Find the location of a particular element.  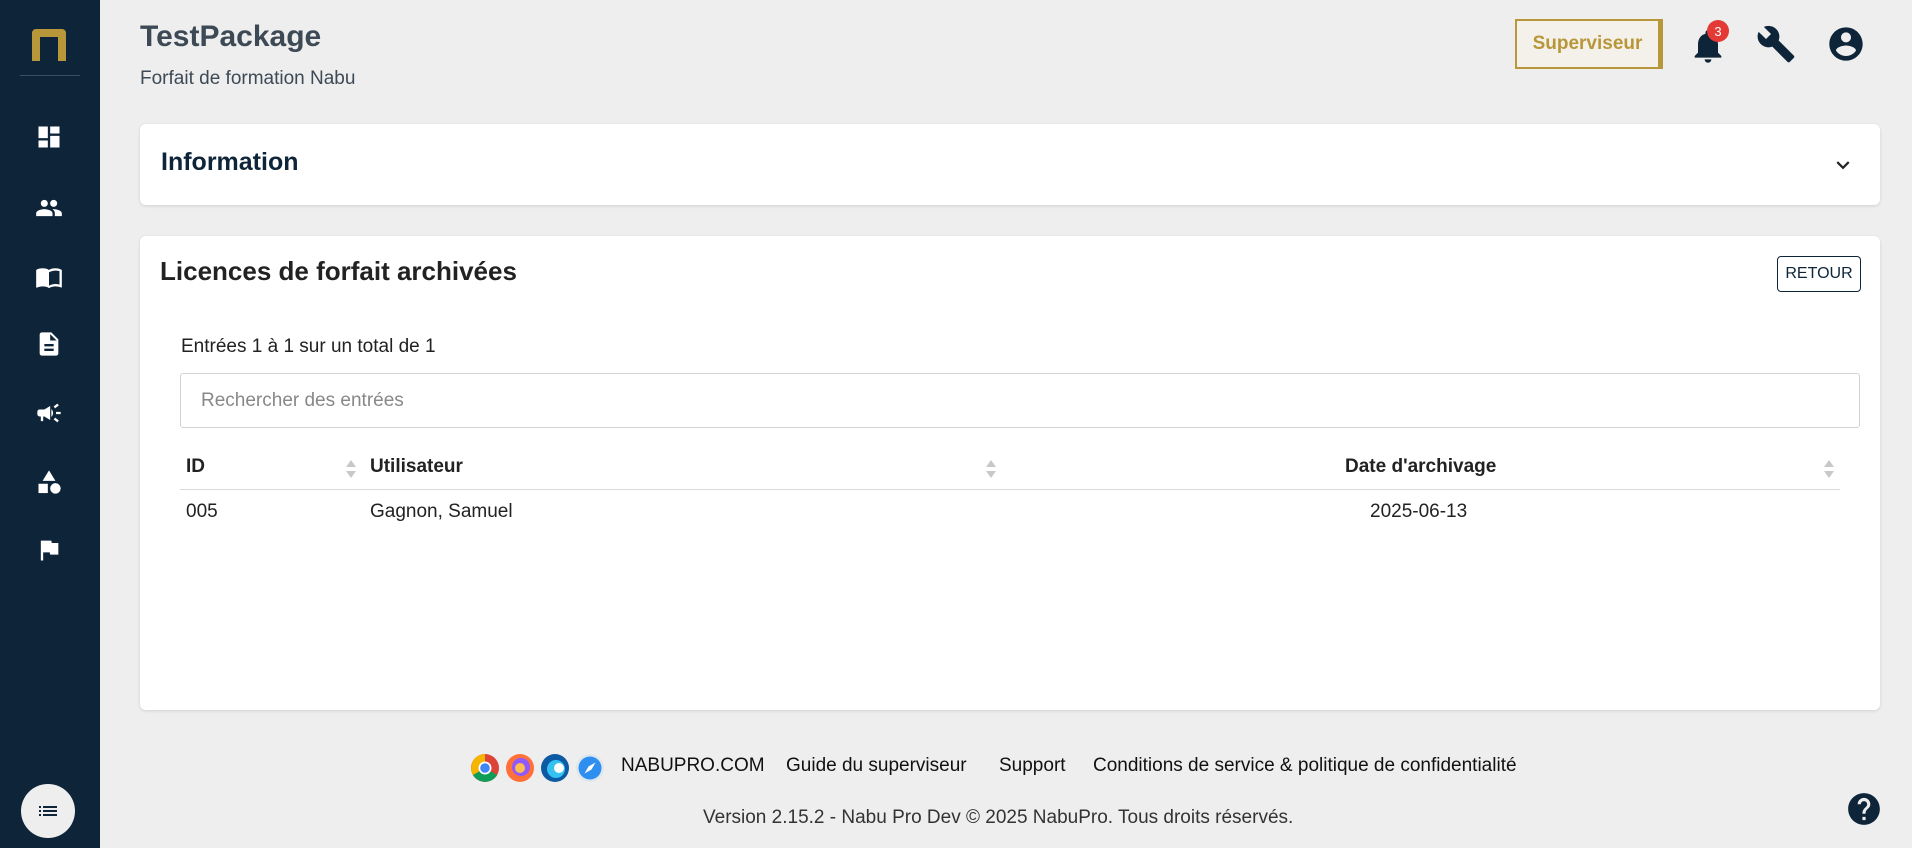

document-icon is located at coordinates (49, 344).